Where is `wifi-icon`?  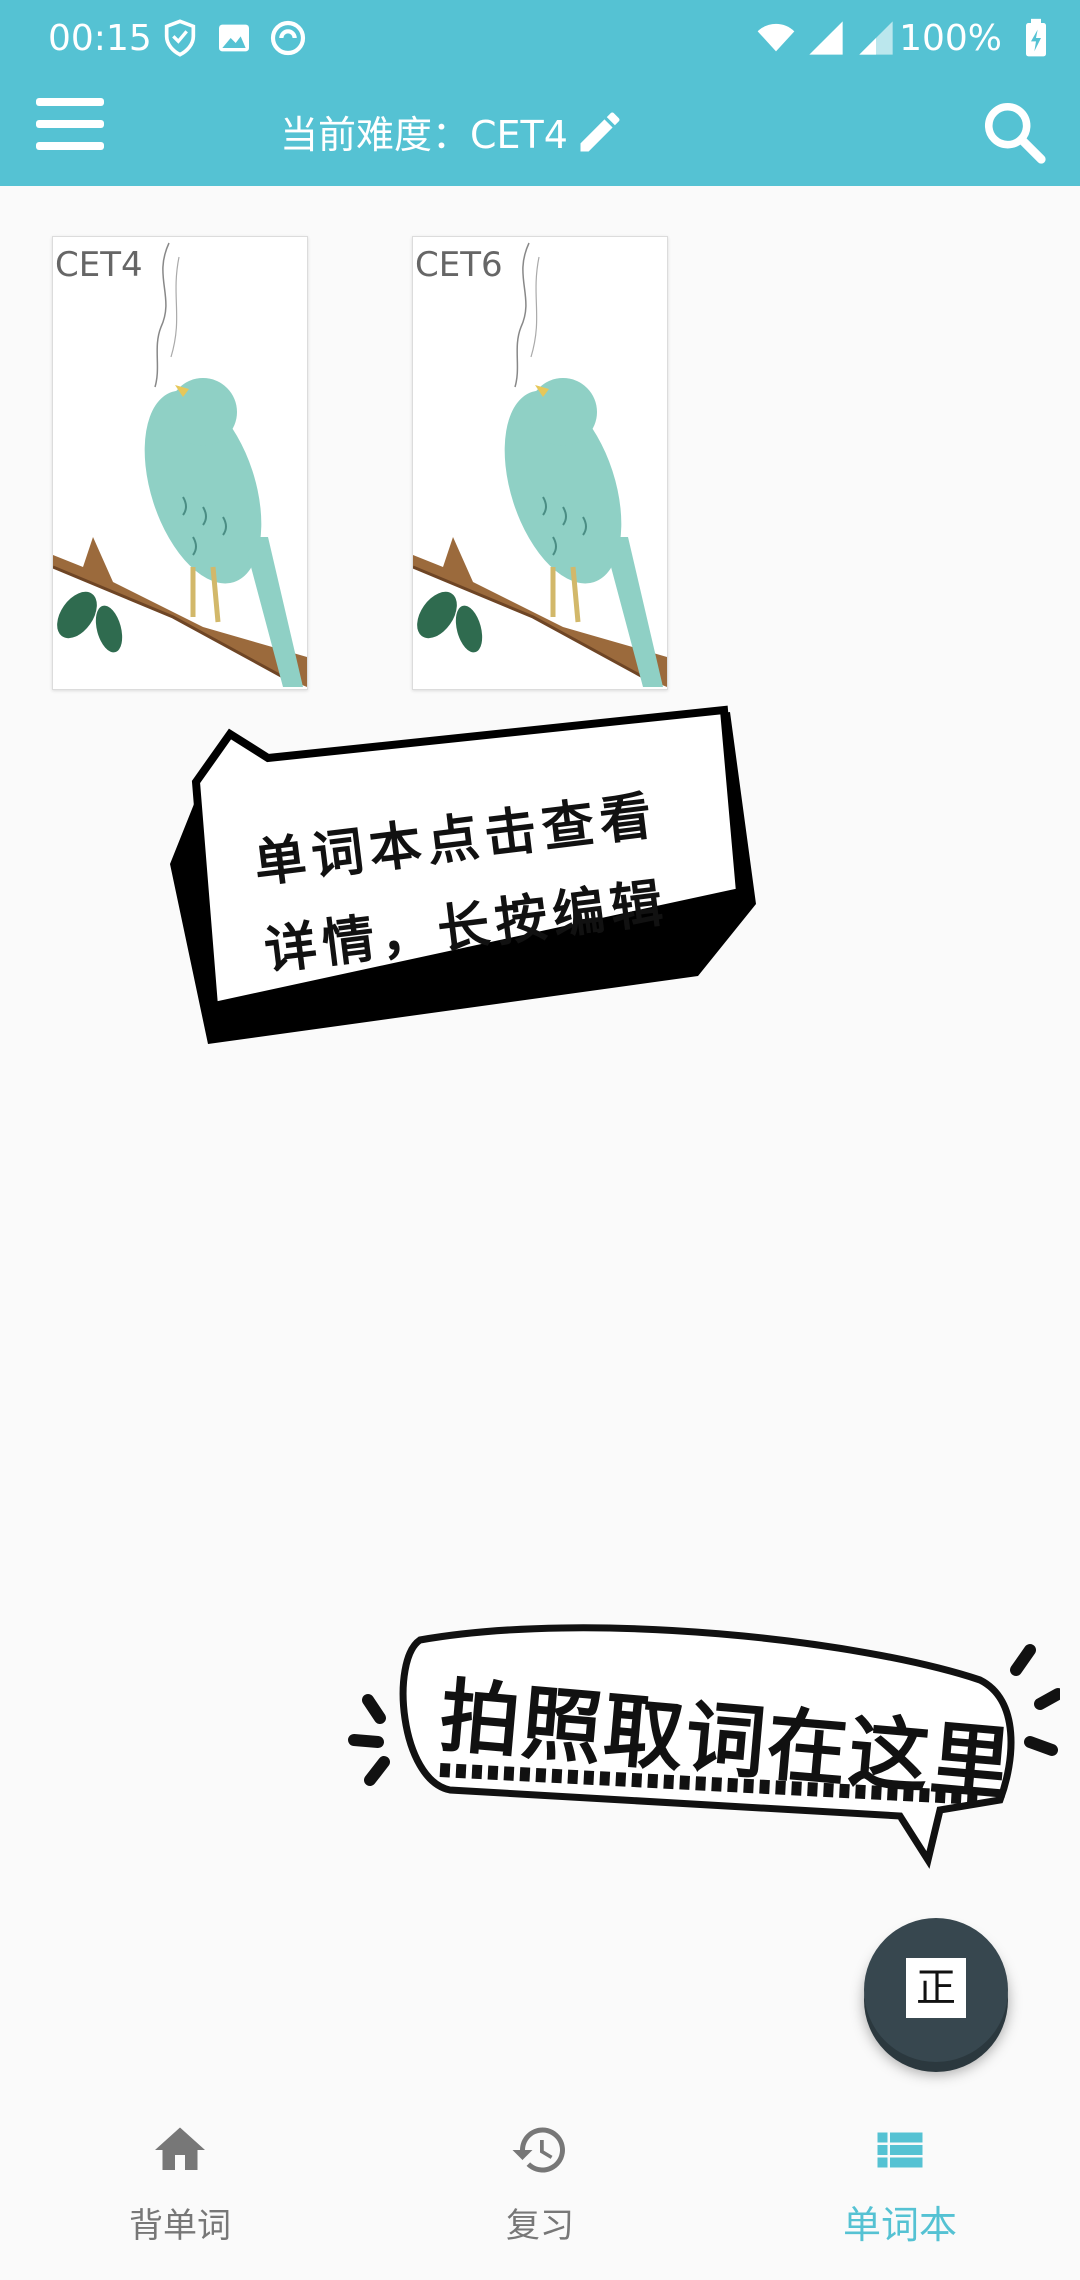
wifi-icon is located at coordinates (776, 37).